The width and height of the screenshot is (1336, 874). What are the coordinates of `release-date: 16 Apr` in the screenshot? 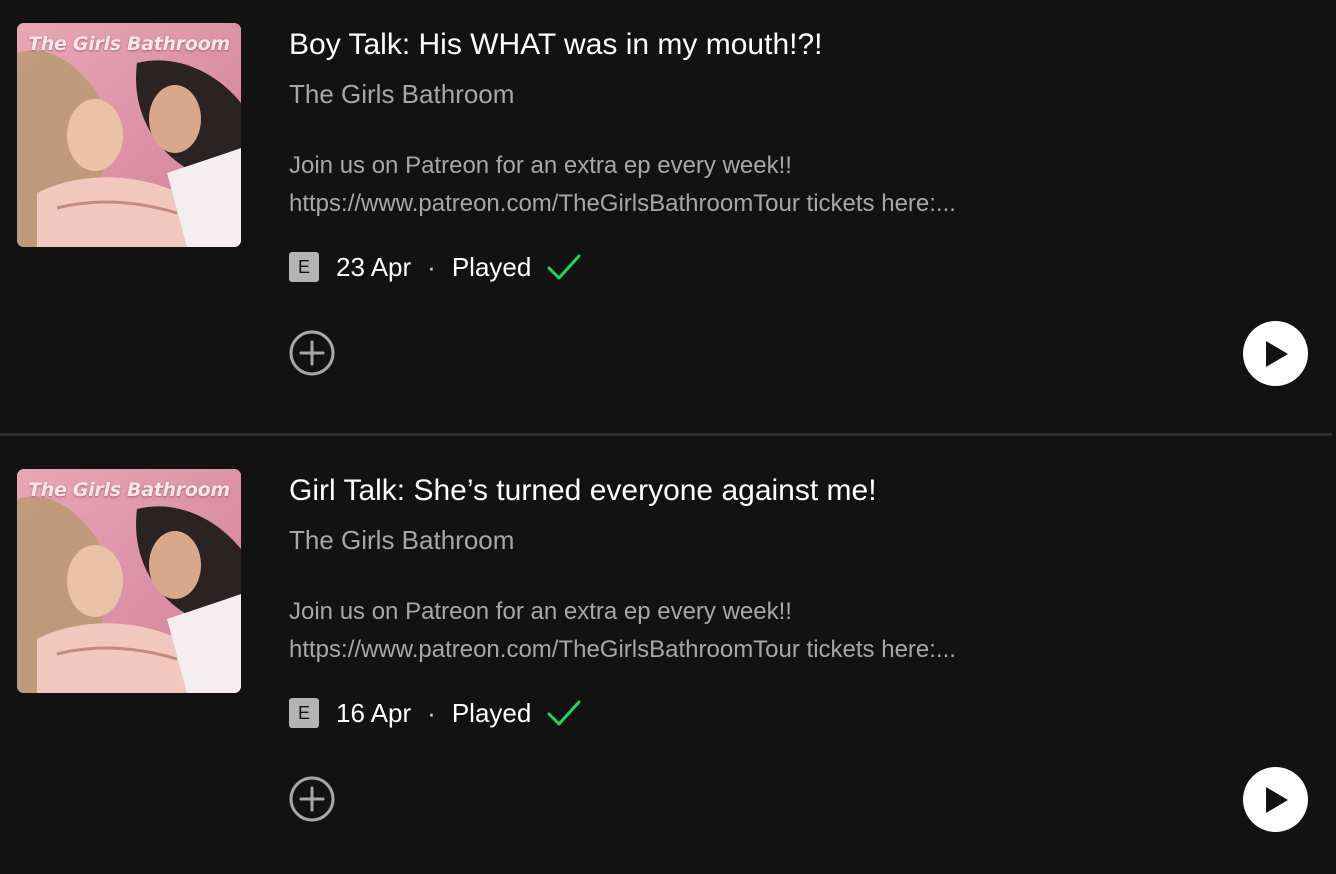 It's located at (374, 712).